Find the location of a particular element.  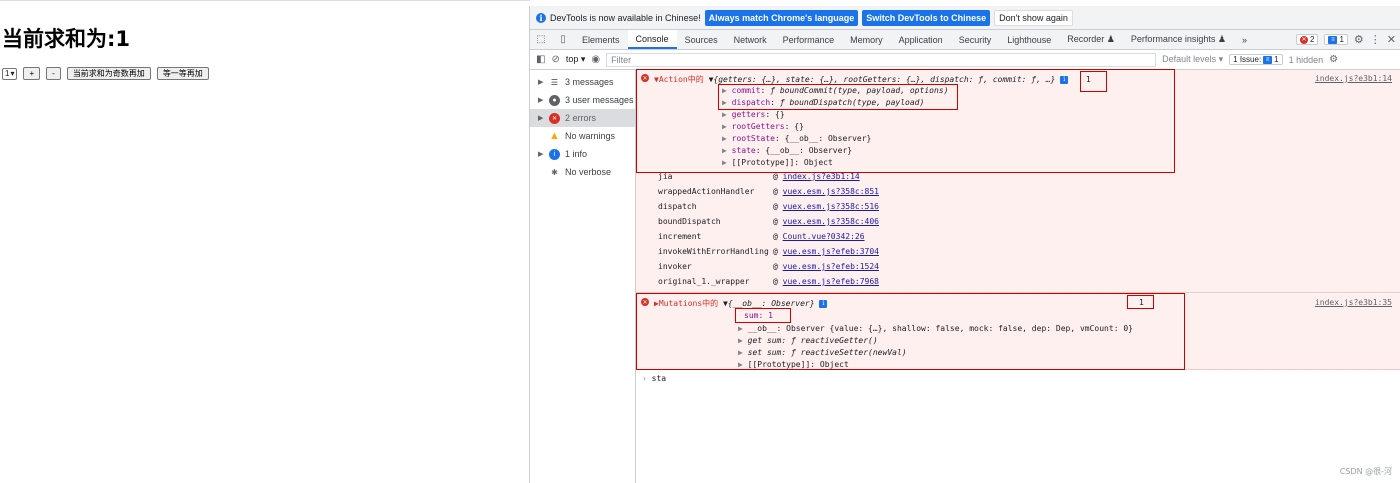

kebab-menu-icon: ⋮ is located at coordinates (1375, 39).